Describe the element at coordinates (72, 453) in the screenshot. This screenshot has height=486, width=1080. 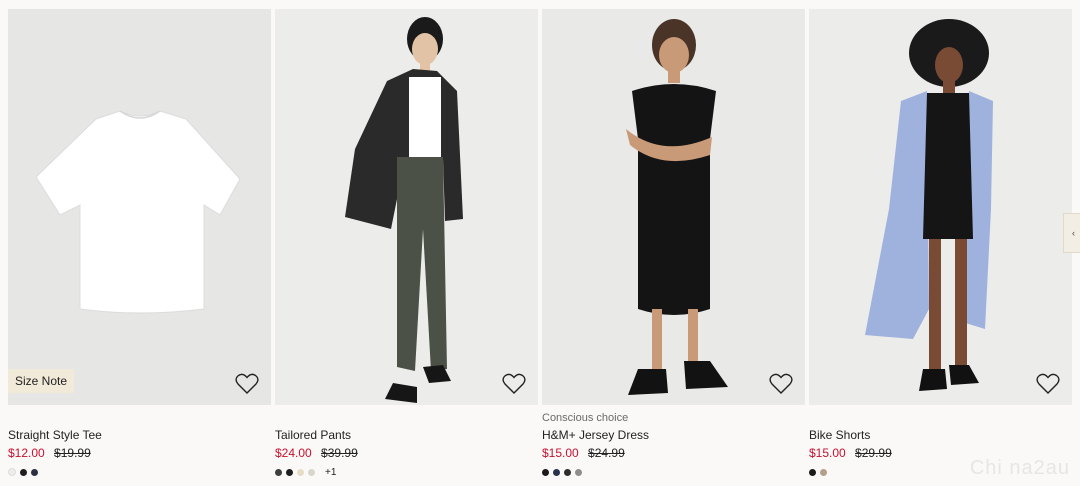
I see `original-price: $19.99` at that location.